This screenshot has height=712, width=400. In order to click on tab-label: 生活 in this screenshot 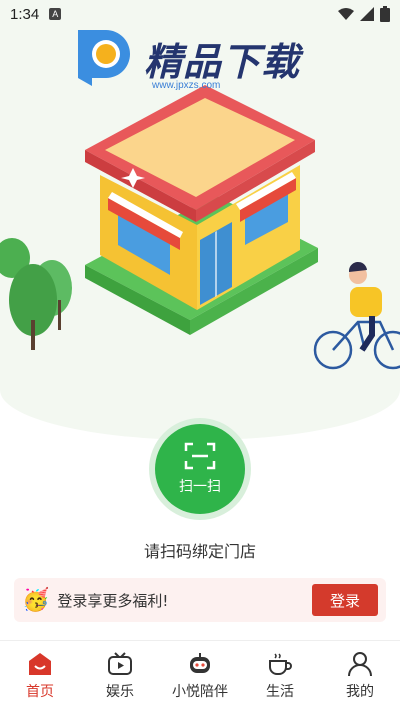, I will do `click(280, 692)`.